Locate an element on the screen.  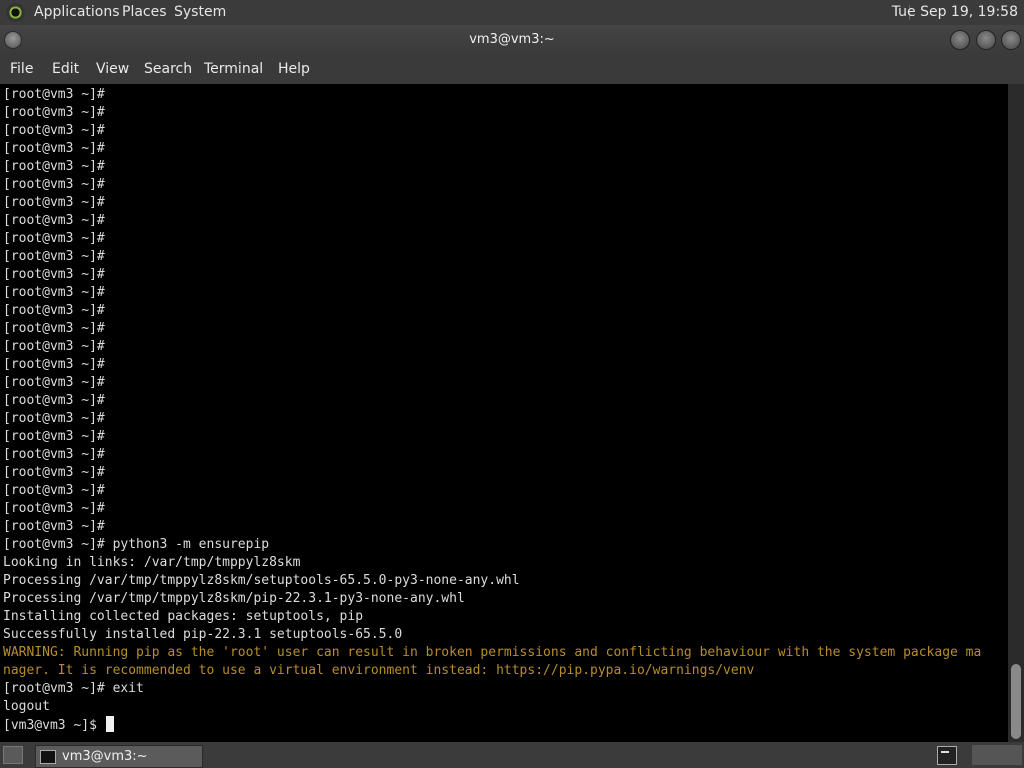
terminal-line: logout is located at coordinates (26, 706).